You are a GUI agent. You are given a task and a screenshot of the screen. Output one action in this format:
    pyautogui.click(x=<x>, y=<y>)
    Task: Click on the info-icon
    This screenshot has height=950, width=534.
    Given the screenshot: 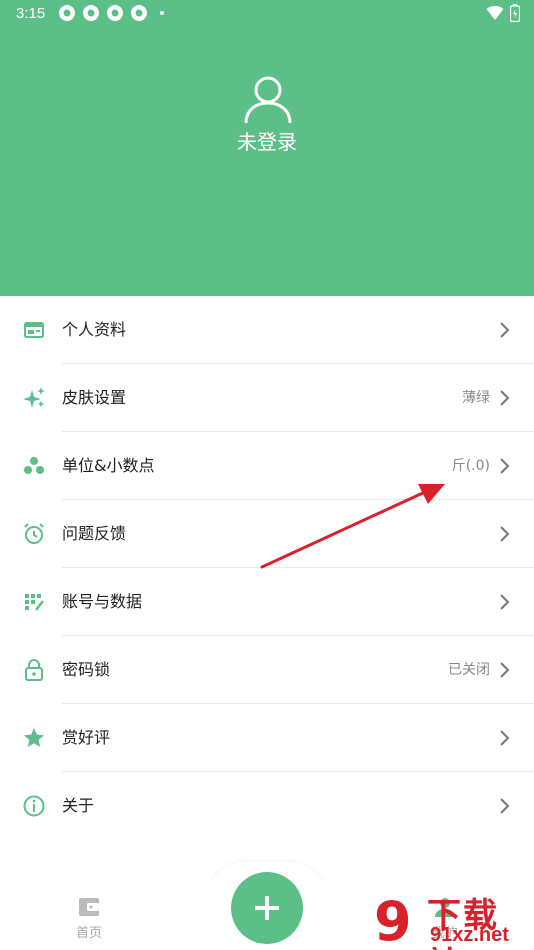 What is the action you would take?
    pyautogui.click(x=34, y=806)
    